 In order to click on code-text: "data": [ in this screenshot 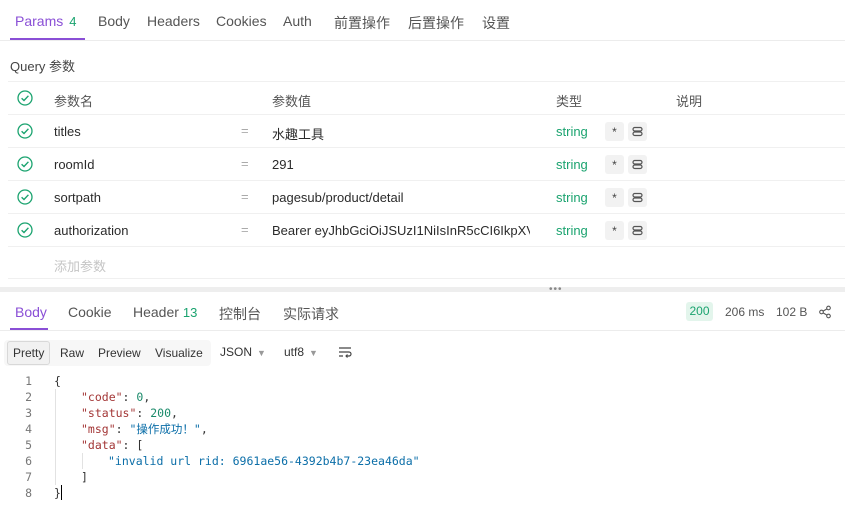, I will do `click(112, 445)`.